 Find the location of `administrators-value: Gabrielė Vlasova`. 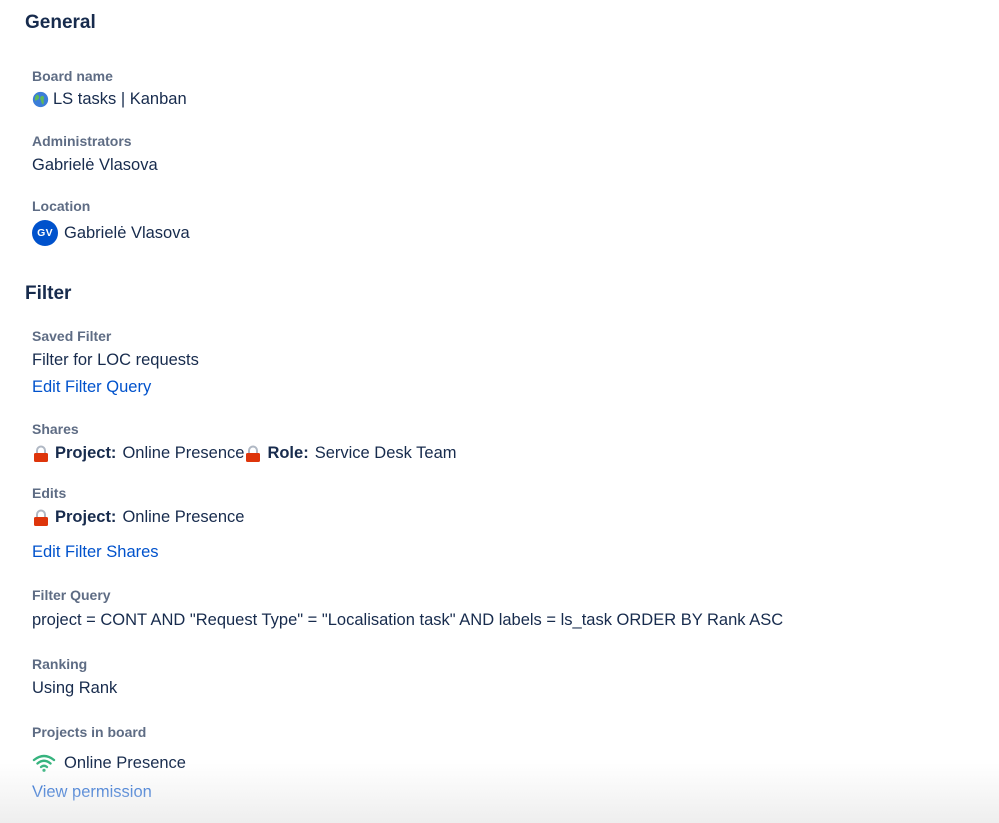

administrators-value: Gabrielė Vlasova is located at coordinates (95, 165).